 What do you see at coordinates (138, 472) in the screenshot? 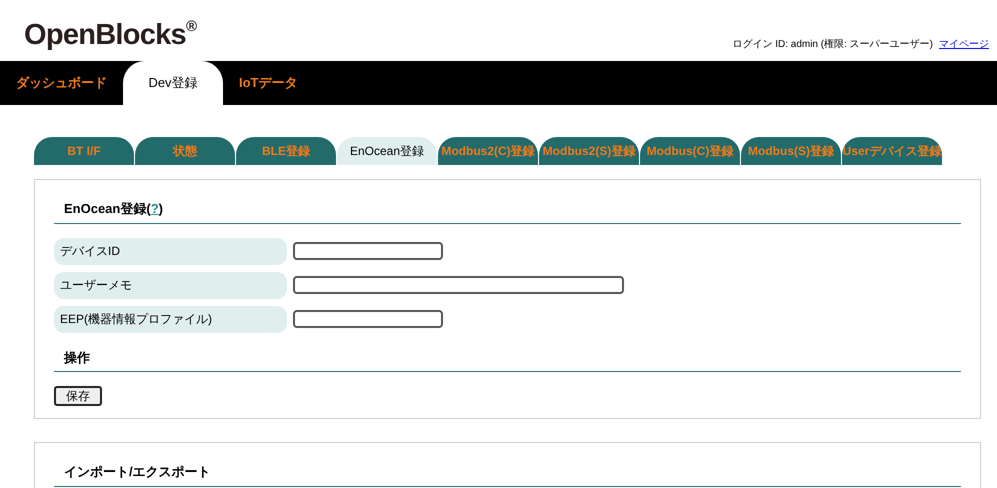
I see `section-heading: インポート/エクスポート` at bounding box center [138, 472].